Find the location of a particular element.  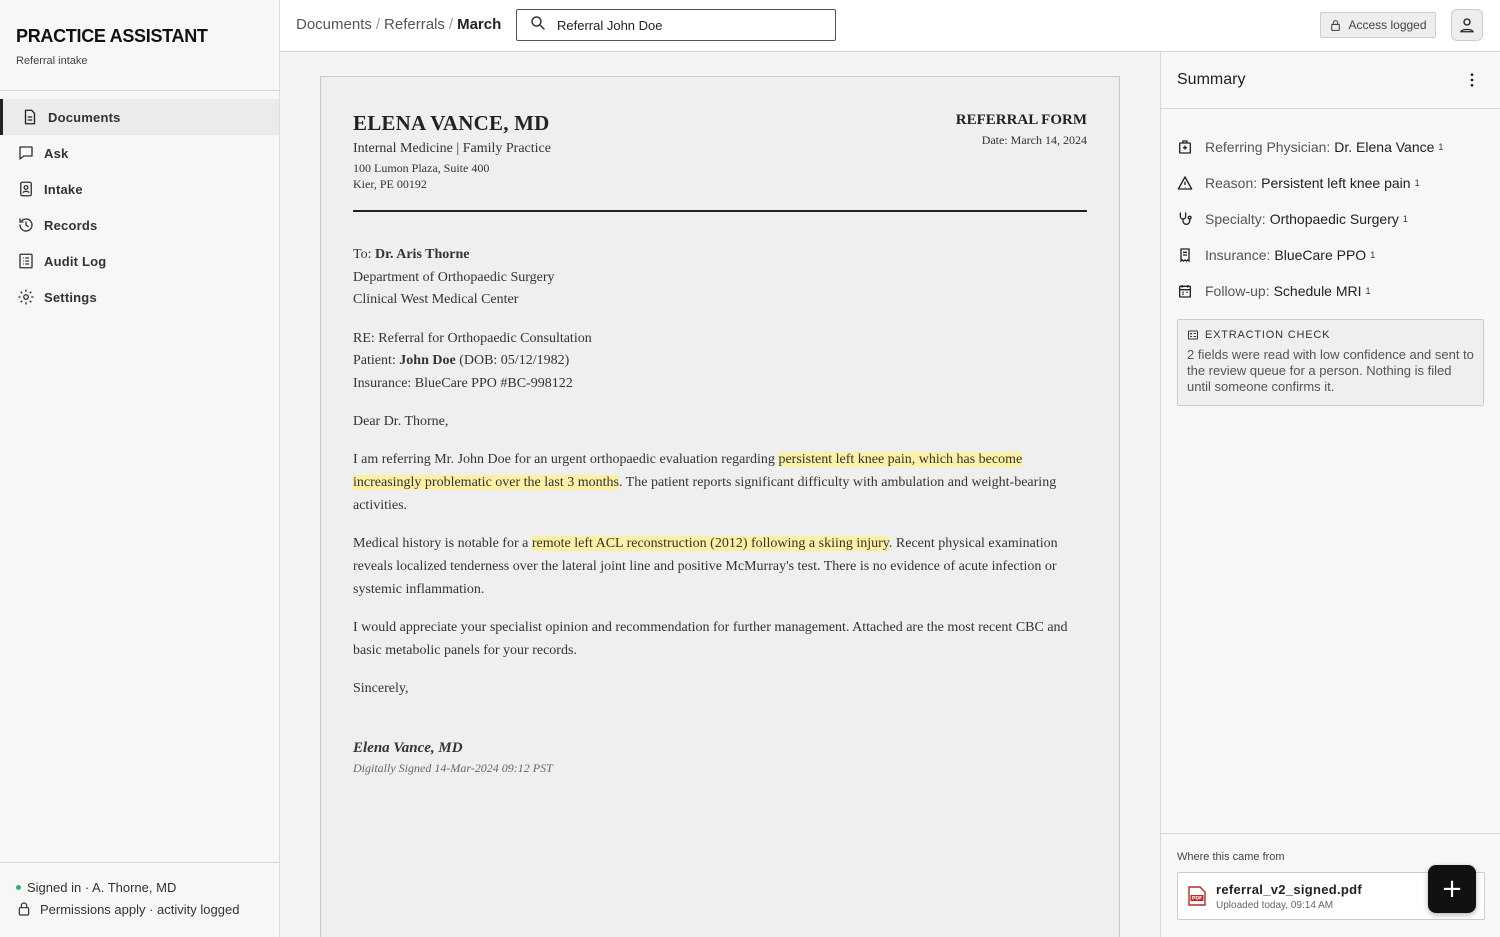

fact-insurance: Insurance: BlueCare PPO 1 is located at coordinates (1330, 255).